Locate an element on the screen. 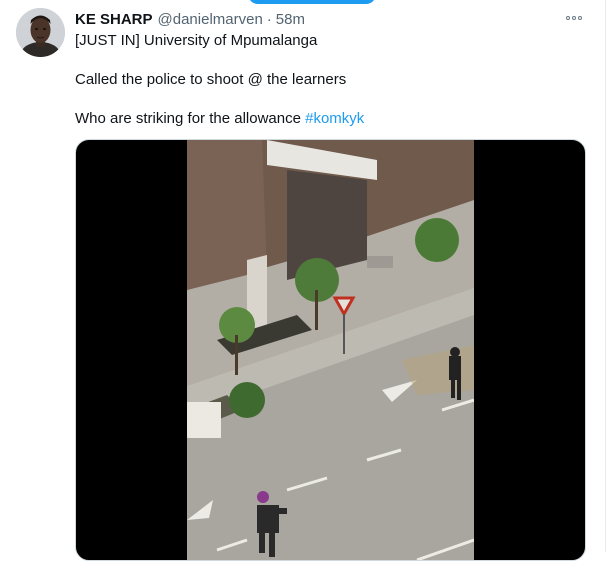  avatar is located at coordinates (40, 32).